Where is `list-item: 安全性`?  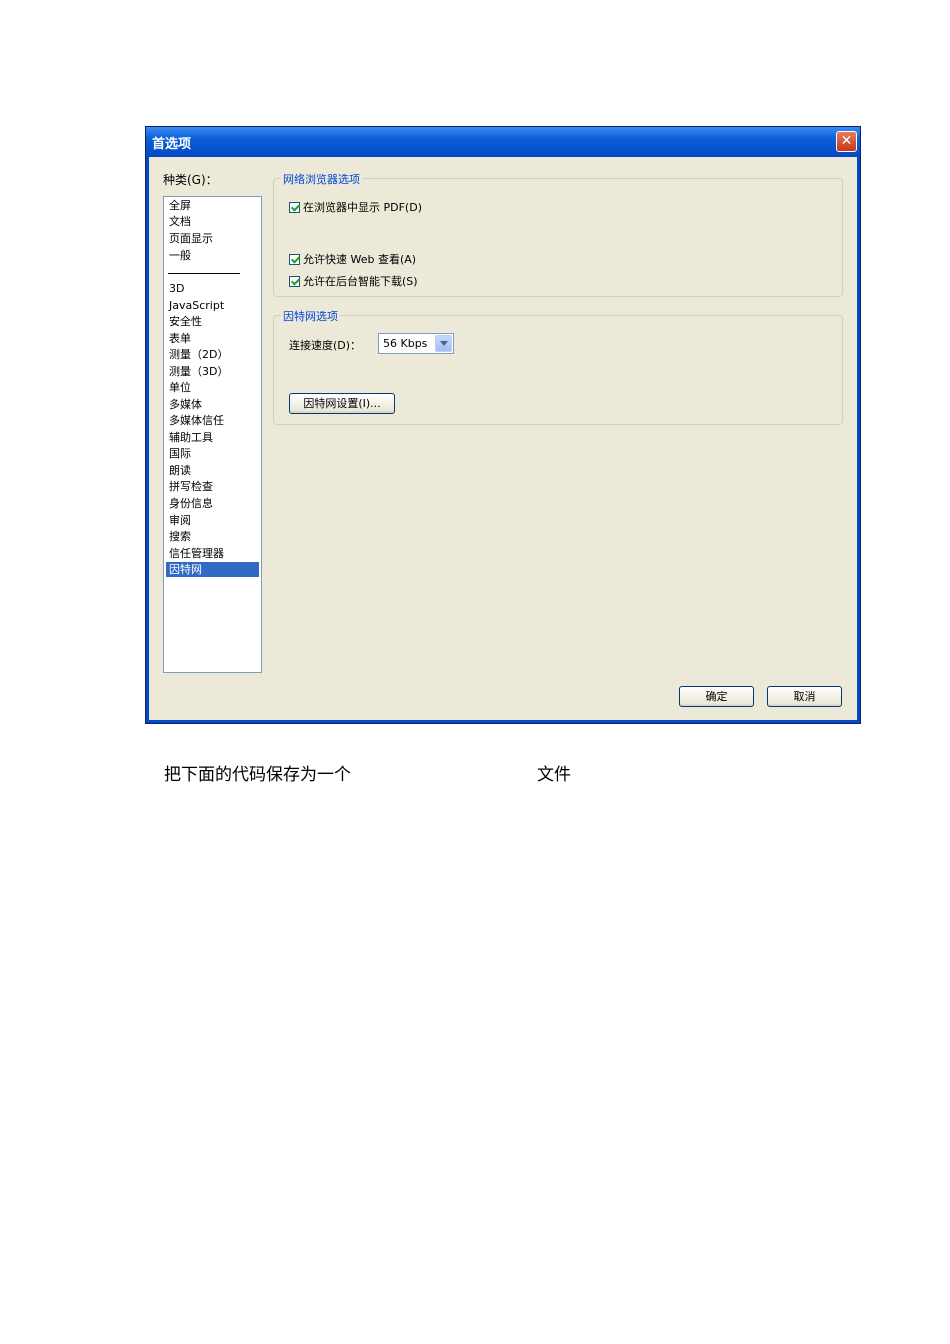
list-item: 安全性 is located at coordinates (212, 321).